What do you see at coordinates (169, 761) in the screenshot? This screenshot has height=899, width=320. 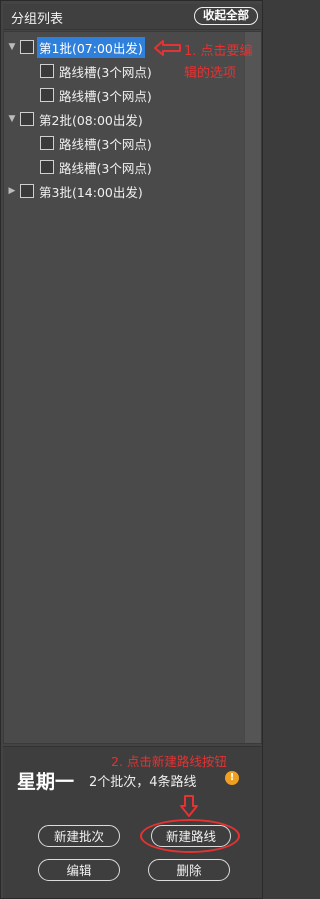 I see `annotation-step2: 2. 点击新建路线按钮` at bounding box center [169, 761].